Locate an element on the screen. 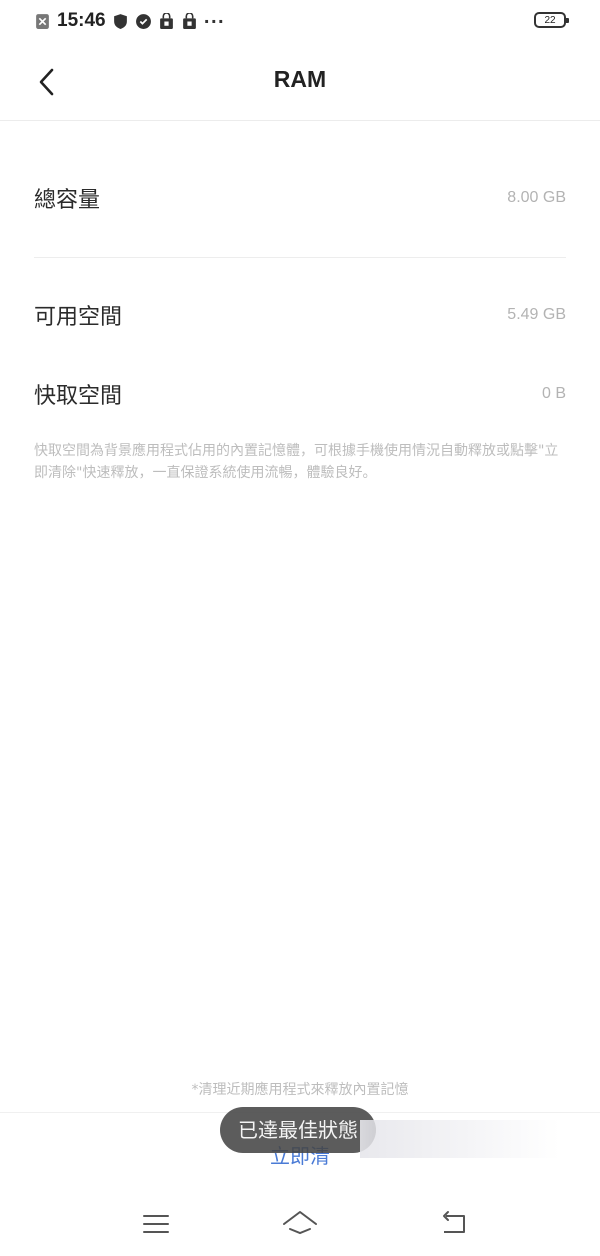 The height and width of the screenshot is (1256, 600). sim-icon is located at coordinates (42, 21).